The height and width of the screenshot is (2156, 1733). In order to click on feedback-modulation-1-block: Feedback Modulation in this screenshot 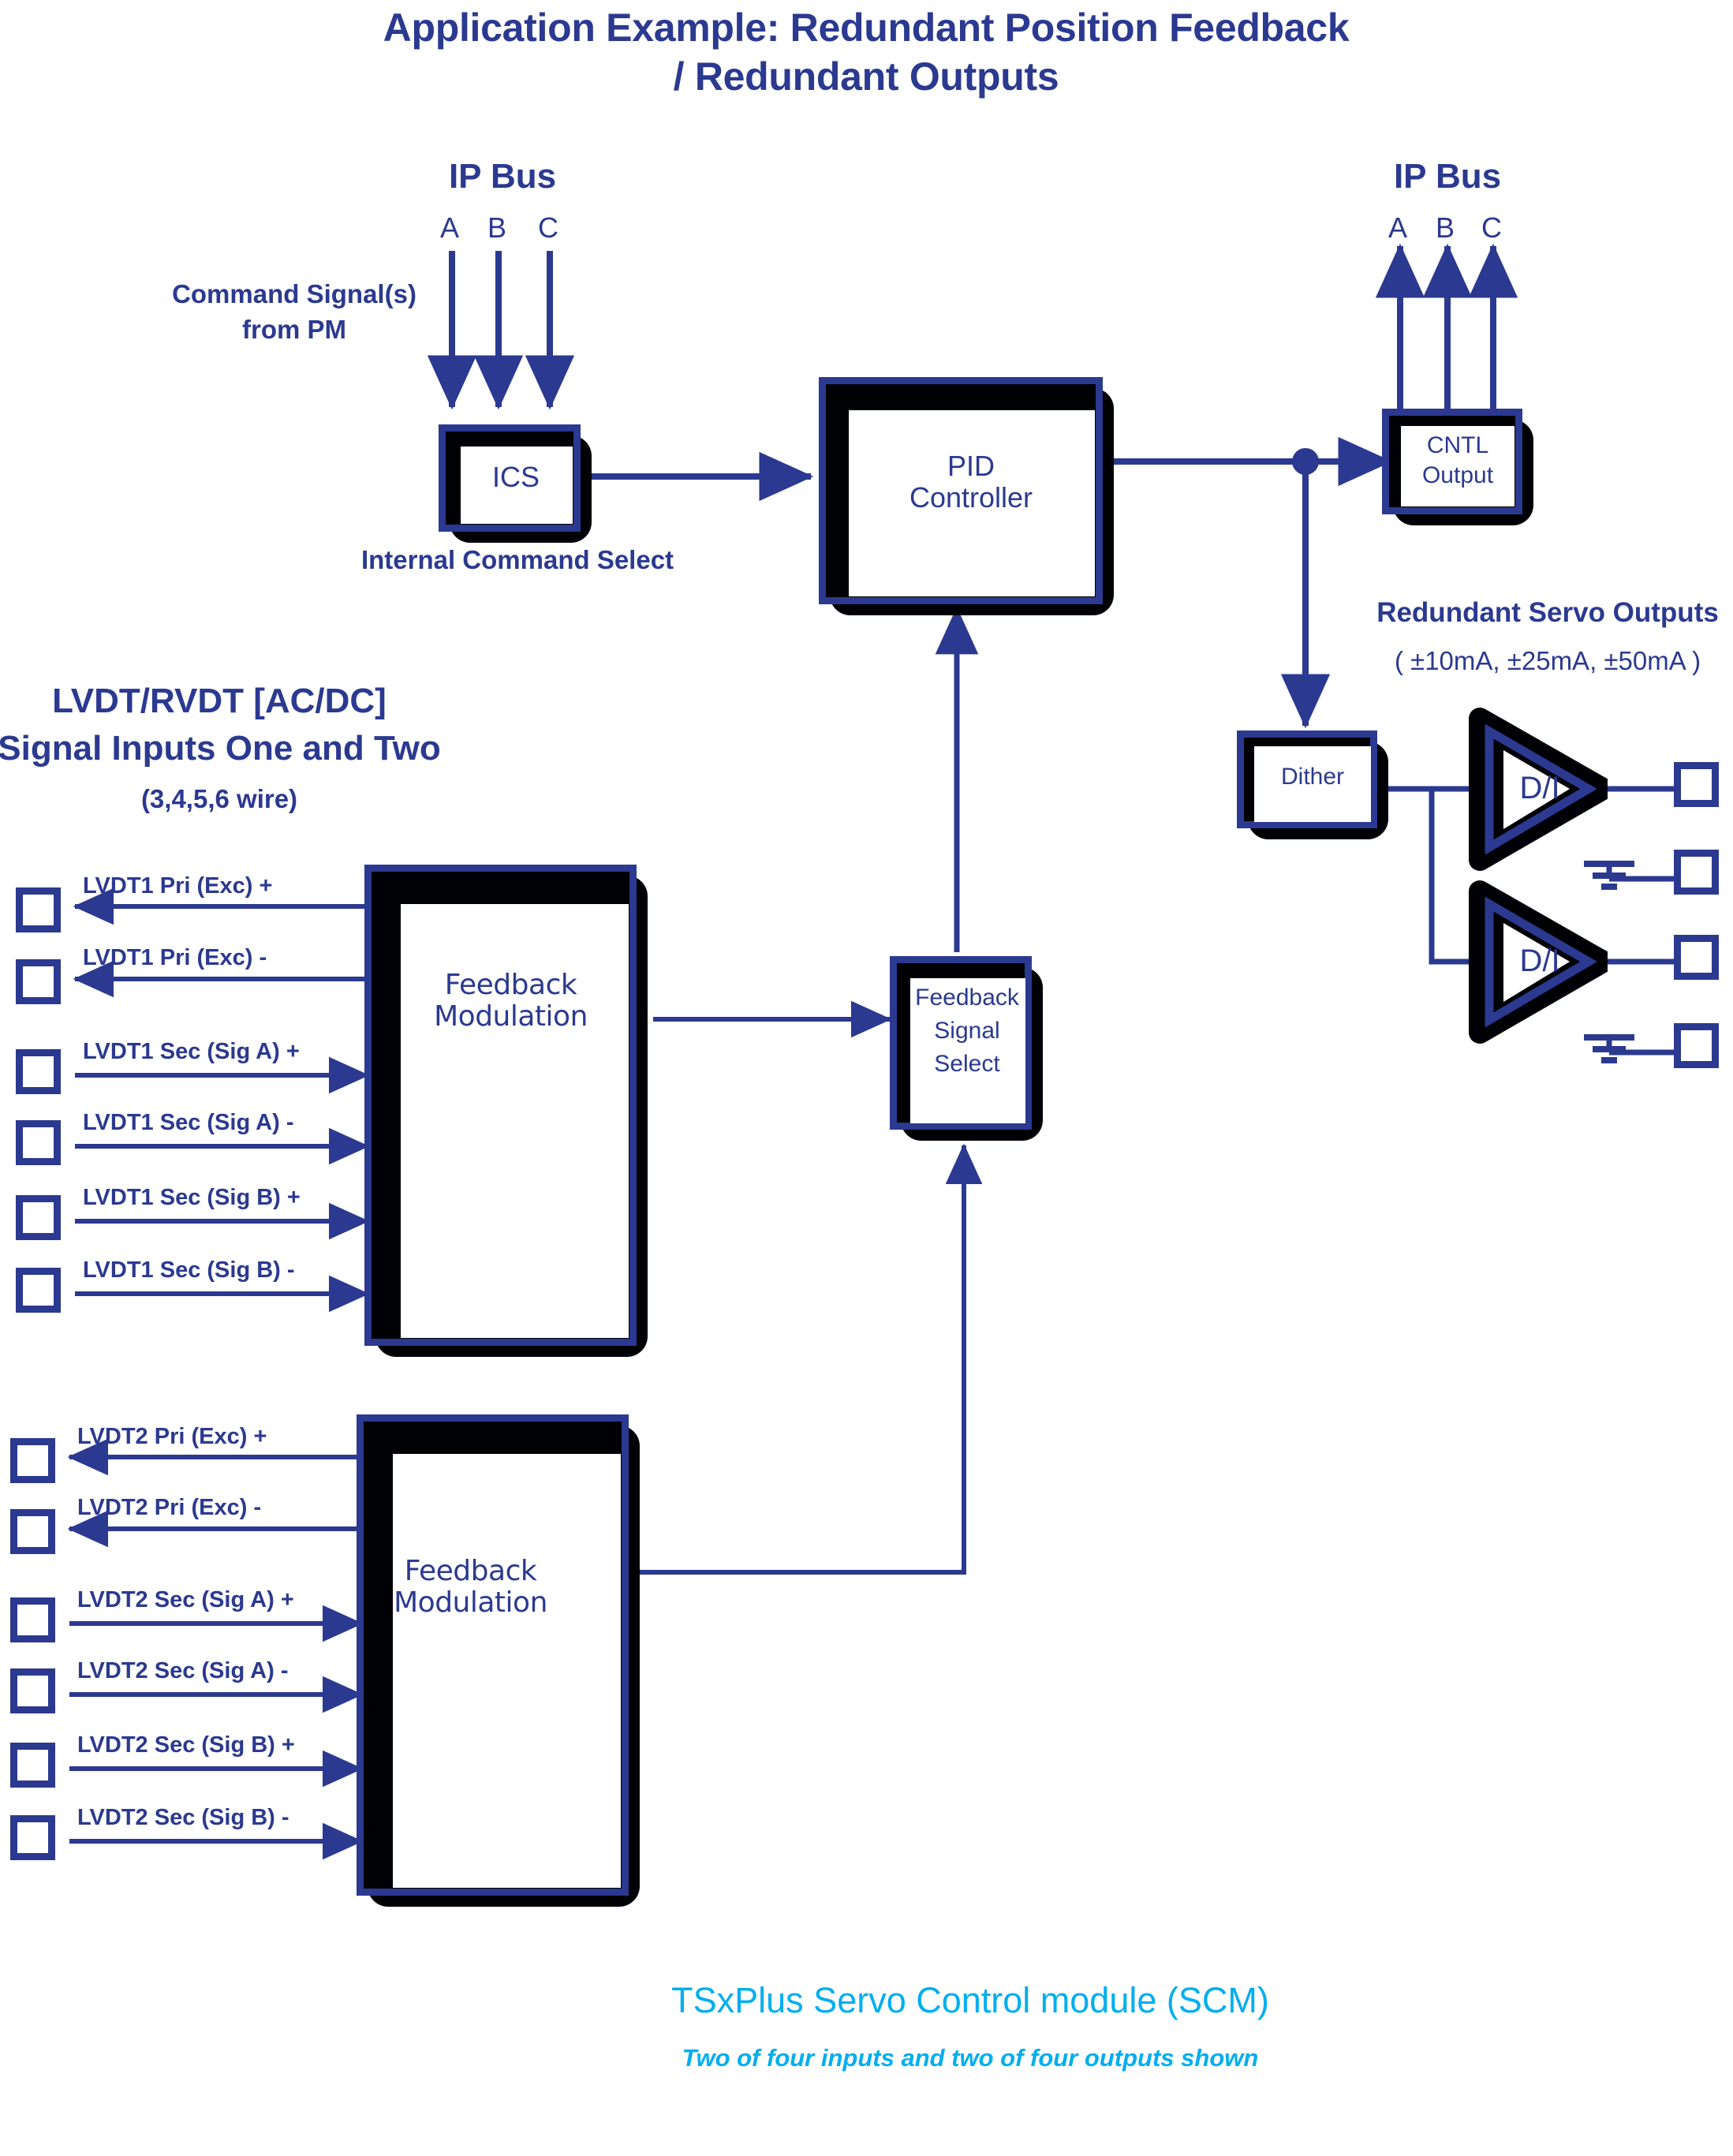, I will do `click(506, 1111)`.